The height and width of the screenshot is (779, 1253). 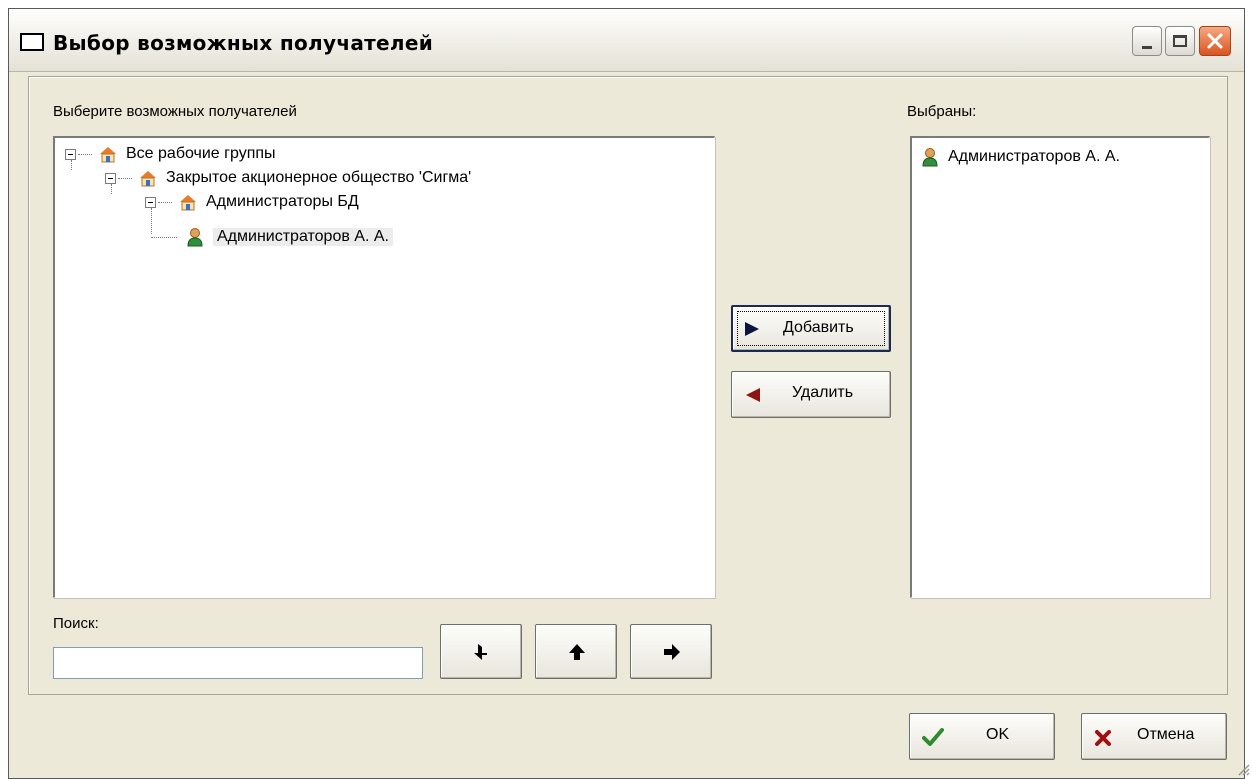 I want to click on remove-button: Удалить, so click(x=811, y=394).